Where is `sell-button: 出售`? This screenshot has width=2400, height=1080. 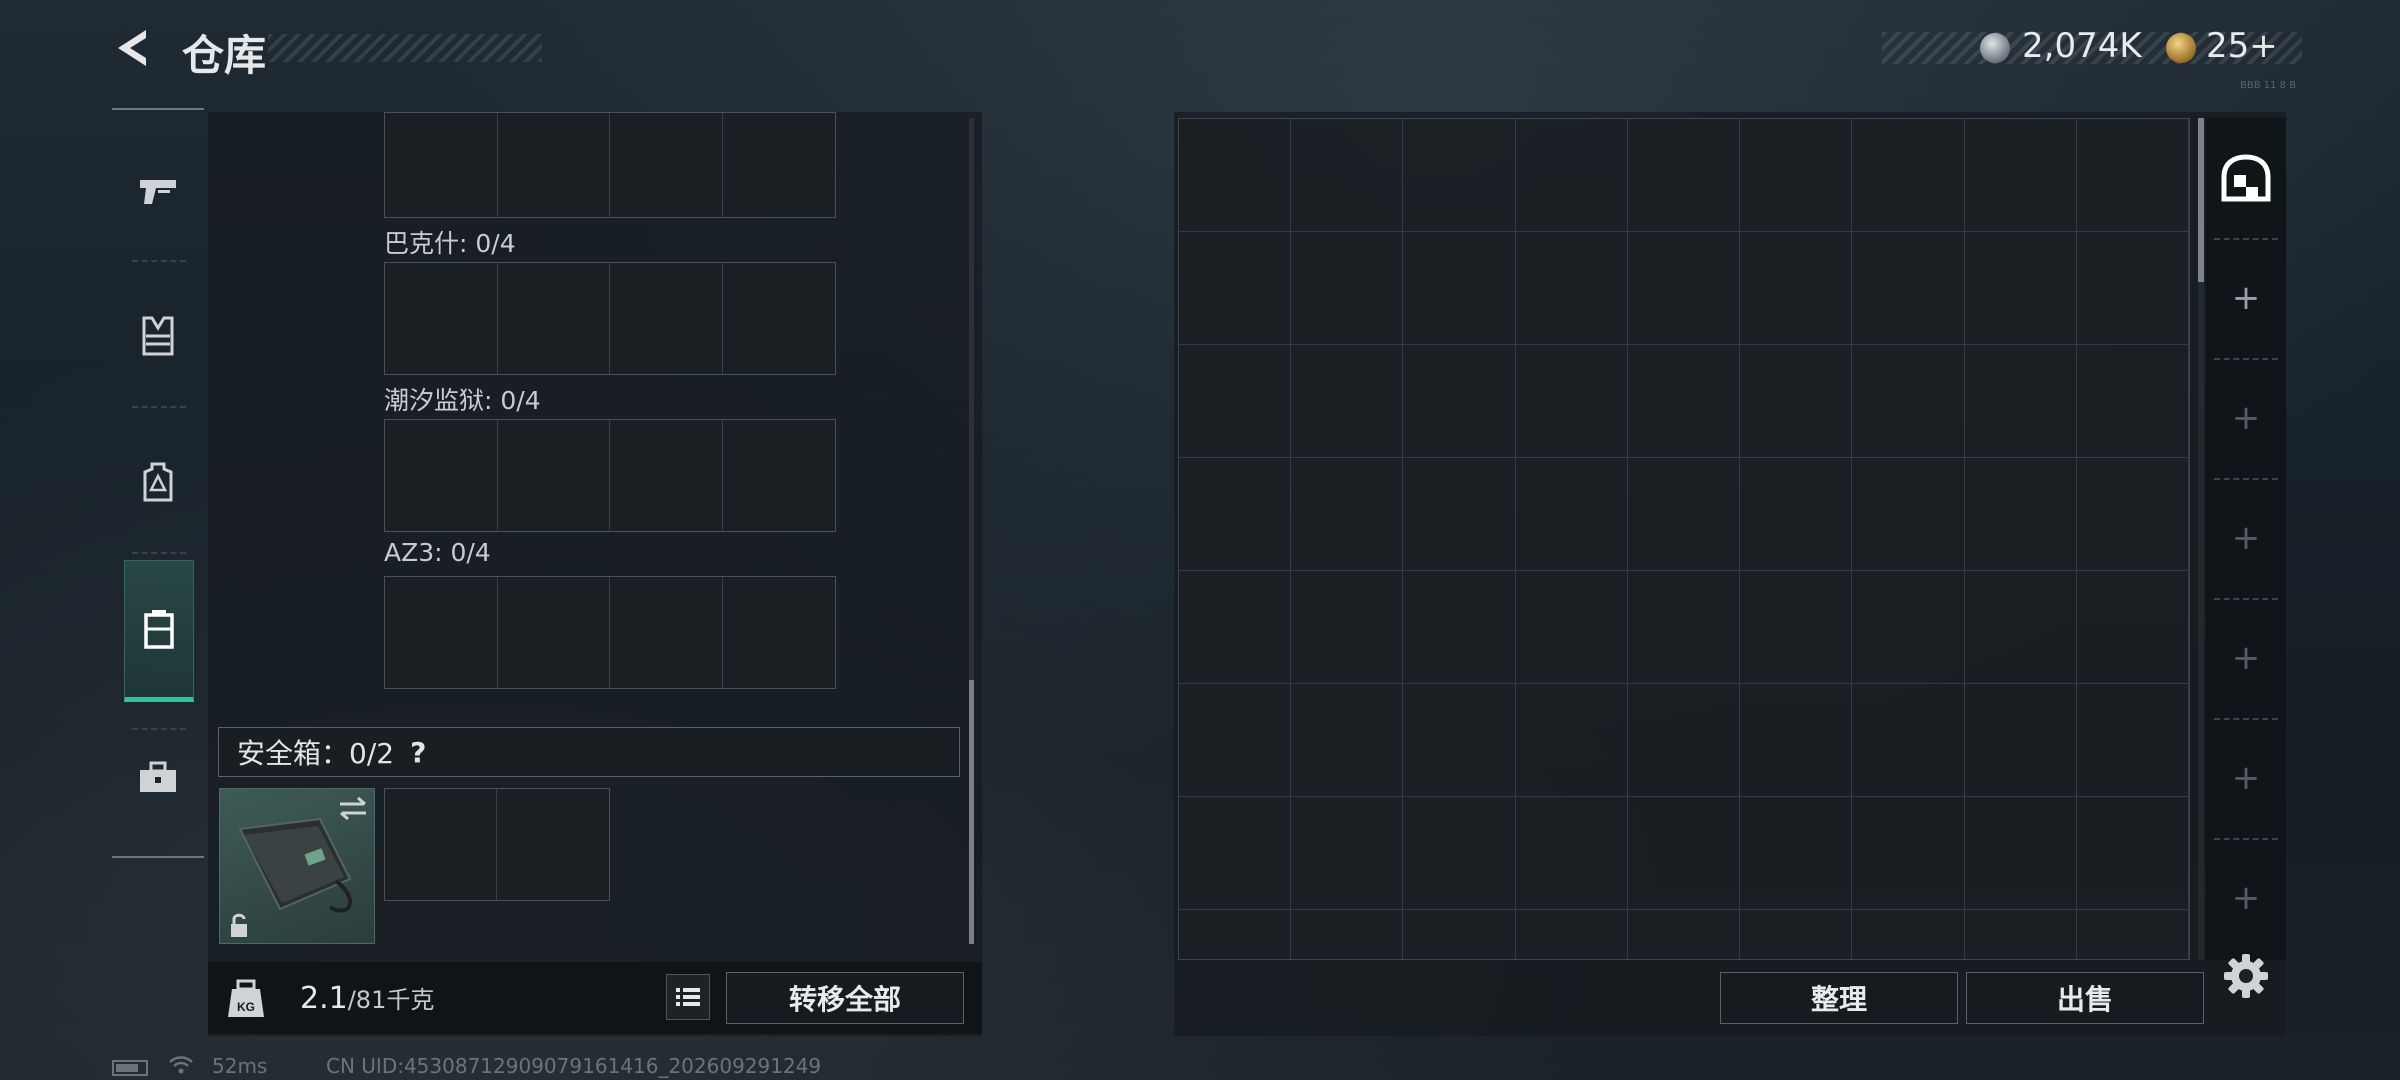 sell-button: 出售 is located at coordinates (2085, 998).